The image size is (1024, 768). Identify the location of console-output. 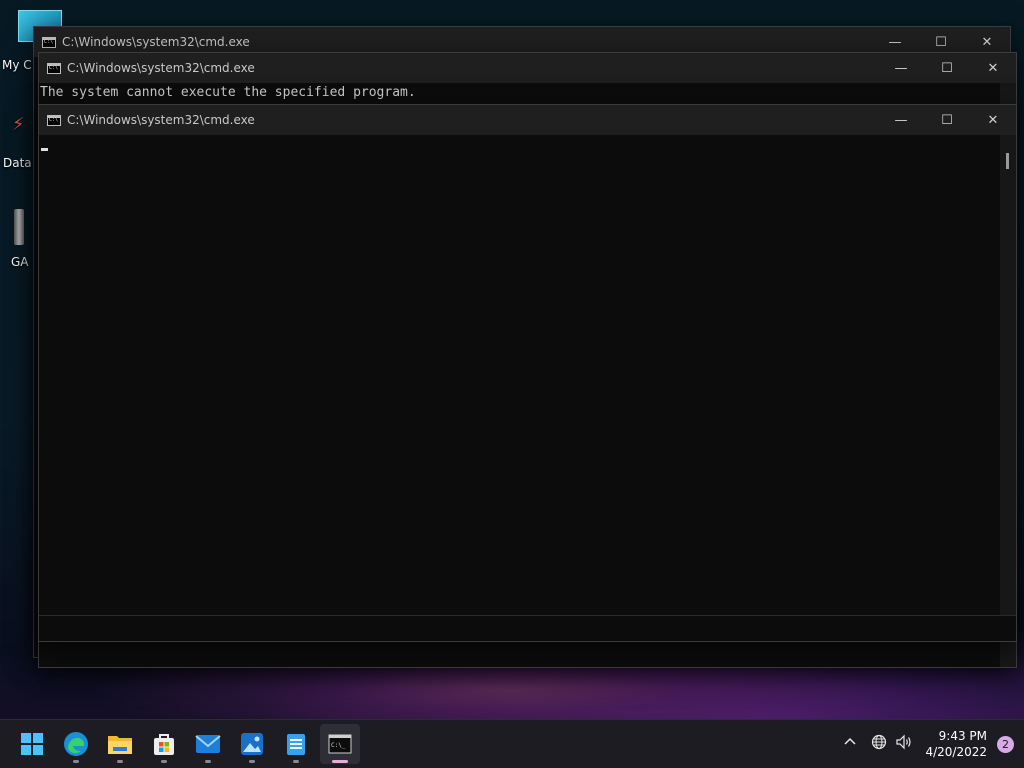
(40, 146).